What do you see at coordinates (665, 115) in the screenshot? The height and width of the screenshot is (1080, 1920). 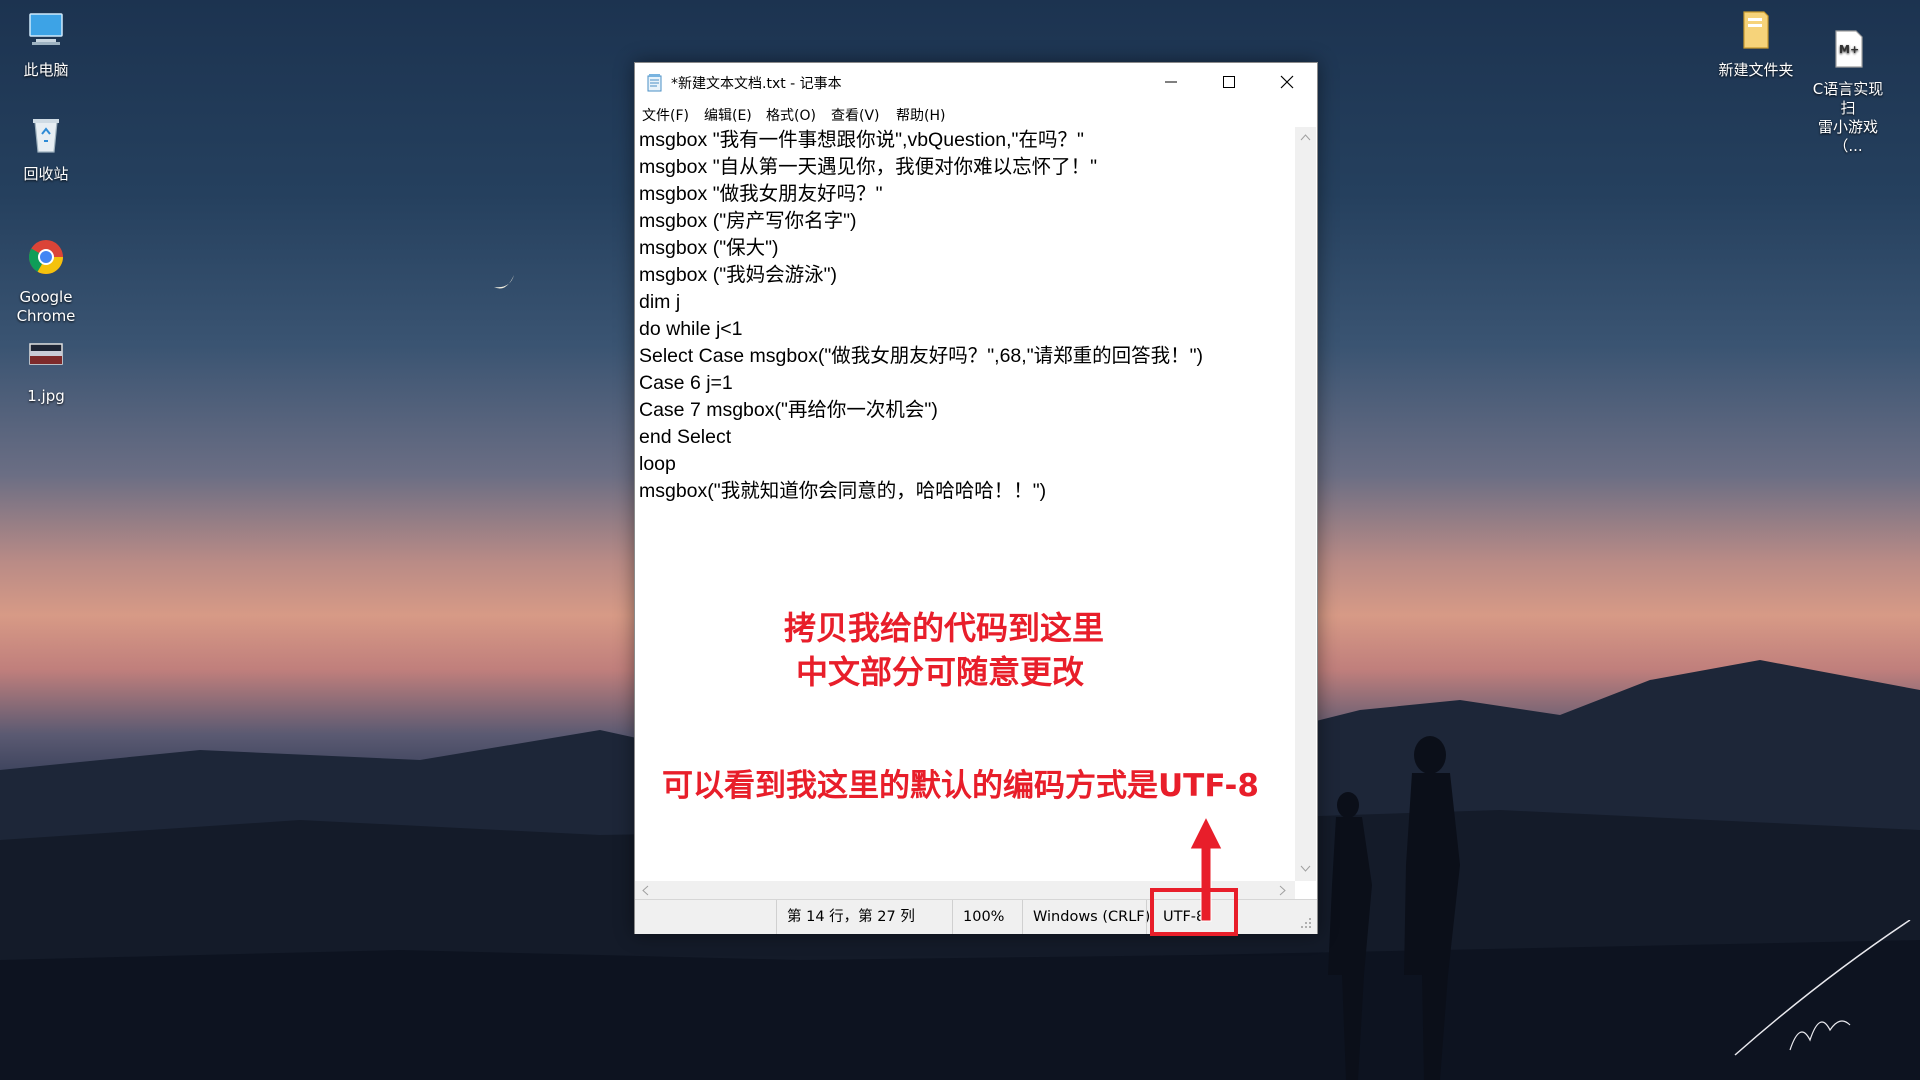 I see `menu-file: 文件(F)` at bounding box center [665, 115].